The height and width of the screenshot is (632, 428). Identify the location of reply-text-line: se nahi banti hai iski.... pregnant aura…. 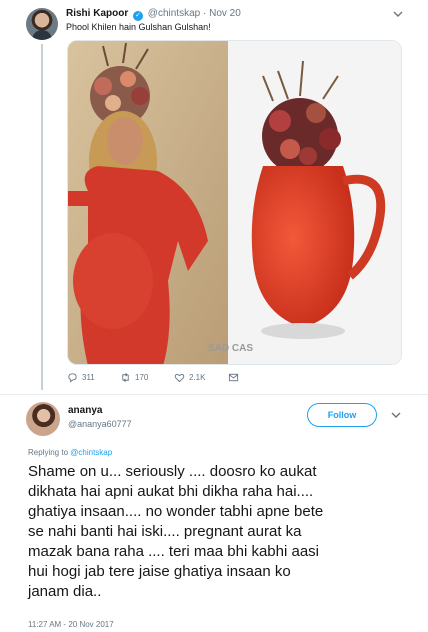
(165, 531).